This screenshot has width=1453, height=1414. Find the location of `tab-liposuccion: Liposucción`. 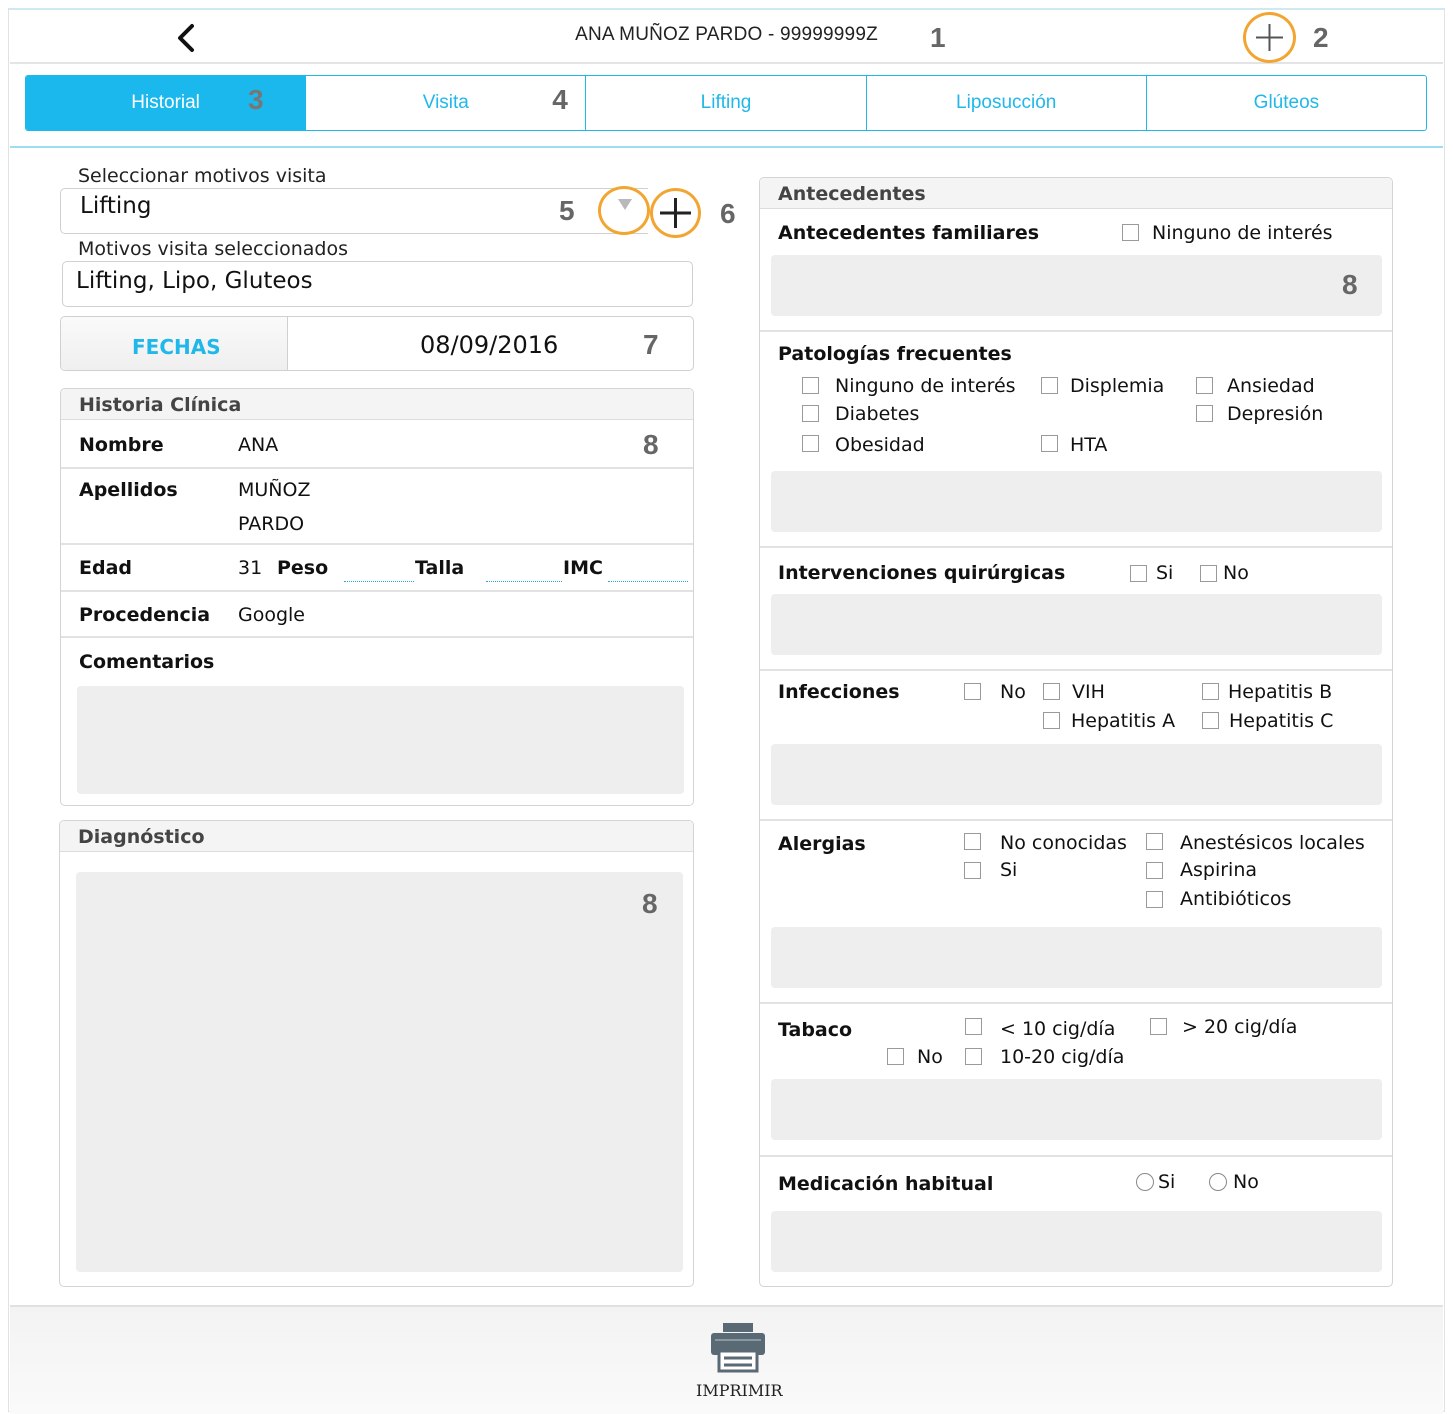

tab-liposuccion: Liposucción is located at coordinates (1007, 103).